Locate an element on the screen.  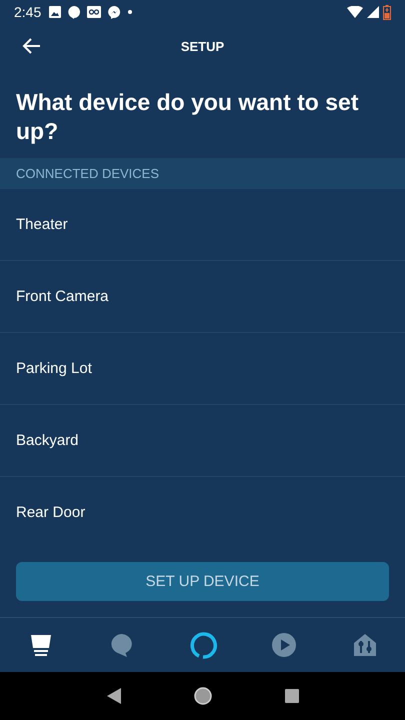
device-name: Rear Door is located at coordinates (51, 512).